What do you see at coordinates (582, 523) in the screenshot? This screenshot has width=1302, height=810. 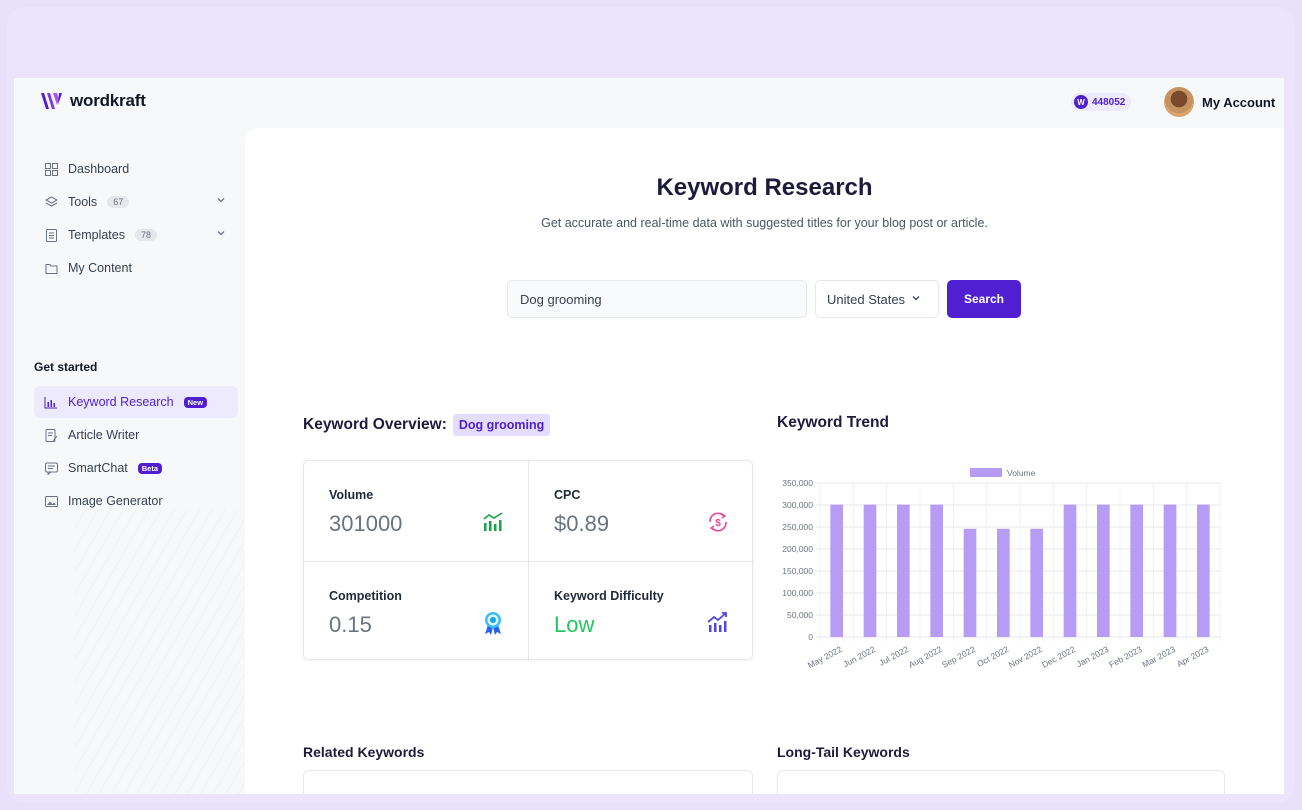 I see `cpc-value: $0.89` at bounding box center [582, 523].